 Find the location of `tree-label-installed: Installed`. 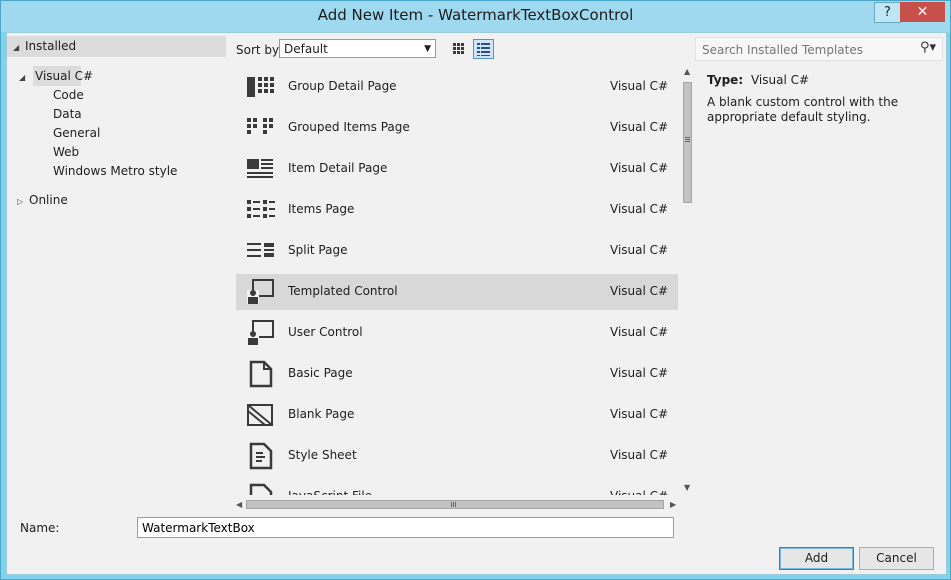

tree-label-installed: Installed is located at coordinates (51, 46).